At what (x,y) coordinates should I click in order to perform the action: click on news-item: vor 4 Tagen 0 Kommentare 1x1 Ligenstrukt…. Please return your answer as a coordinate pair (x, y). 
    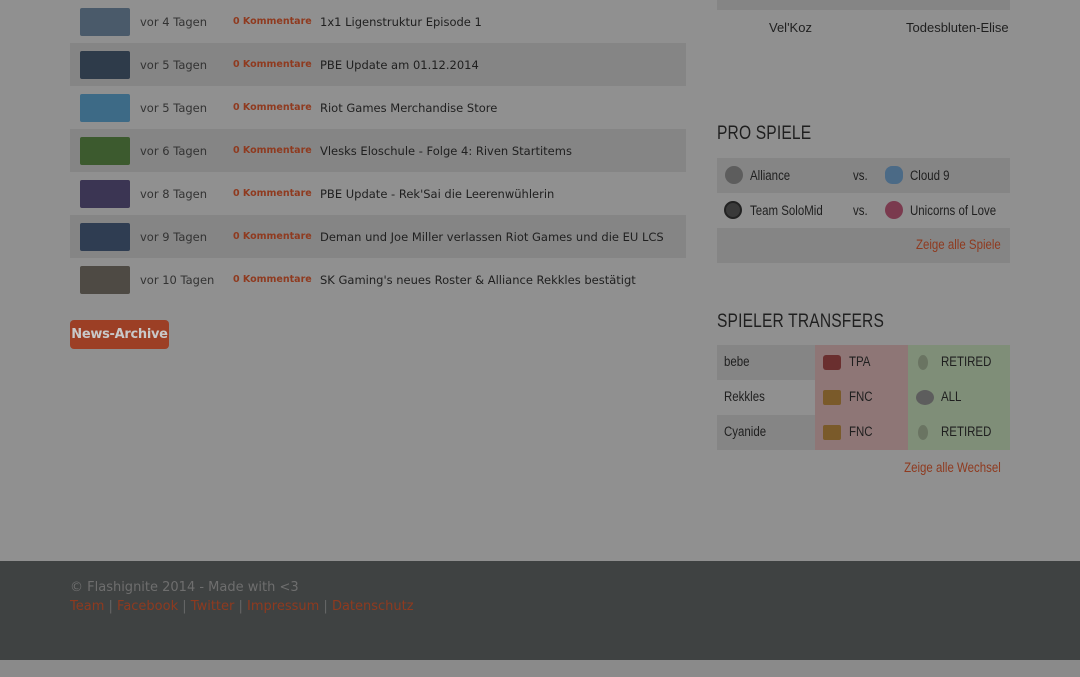
    Looking at the image, I should click on (378, 21).